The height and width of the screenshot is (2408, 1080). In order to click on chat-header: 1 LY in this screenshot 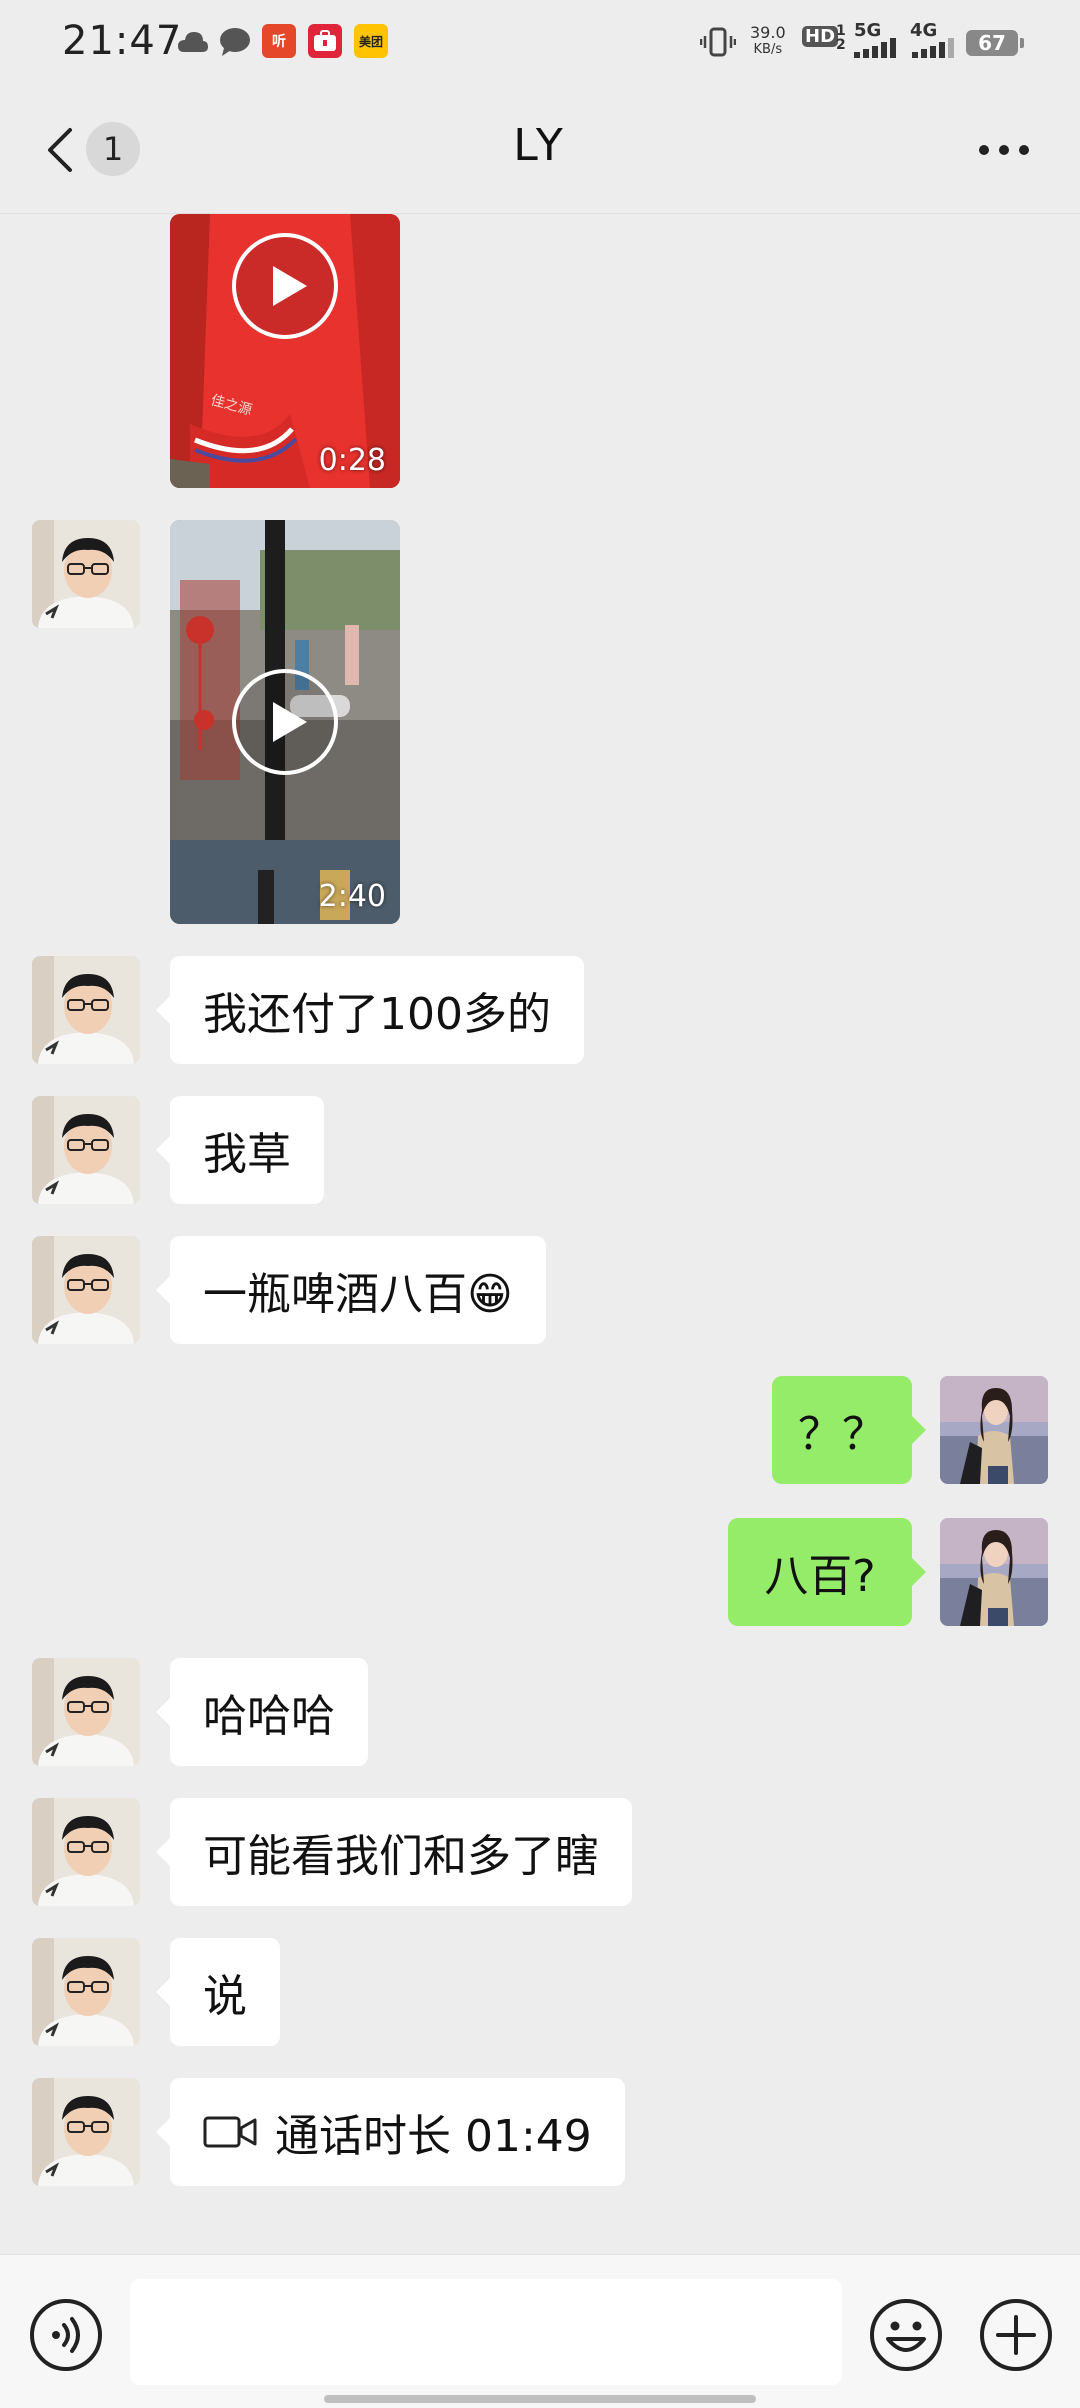, I will do `click(540, 150)`.